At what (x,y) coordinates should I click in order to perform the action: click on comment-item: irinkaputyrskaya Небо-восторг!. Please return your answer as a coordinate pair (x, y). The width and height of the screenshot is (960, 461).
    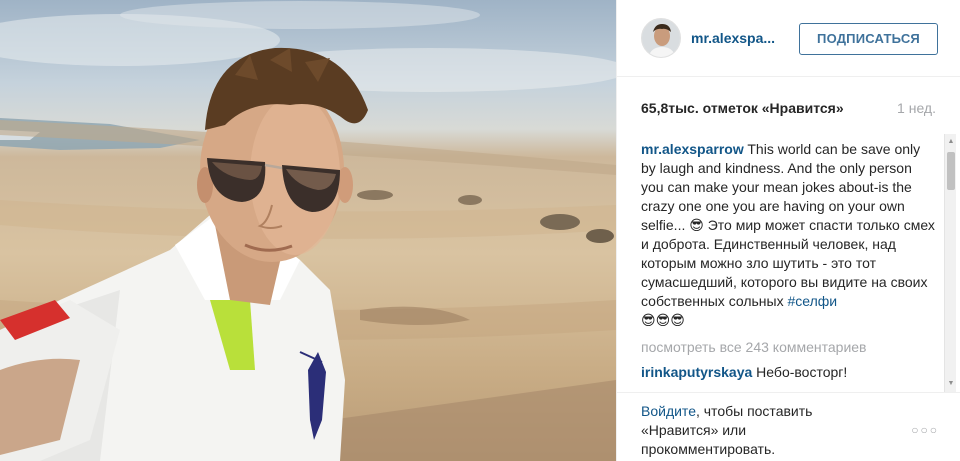
    Looking at the image, I should click on (789, 372).